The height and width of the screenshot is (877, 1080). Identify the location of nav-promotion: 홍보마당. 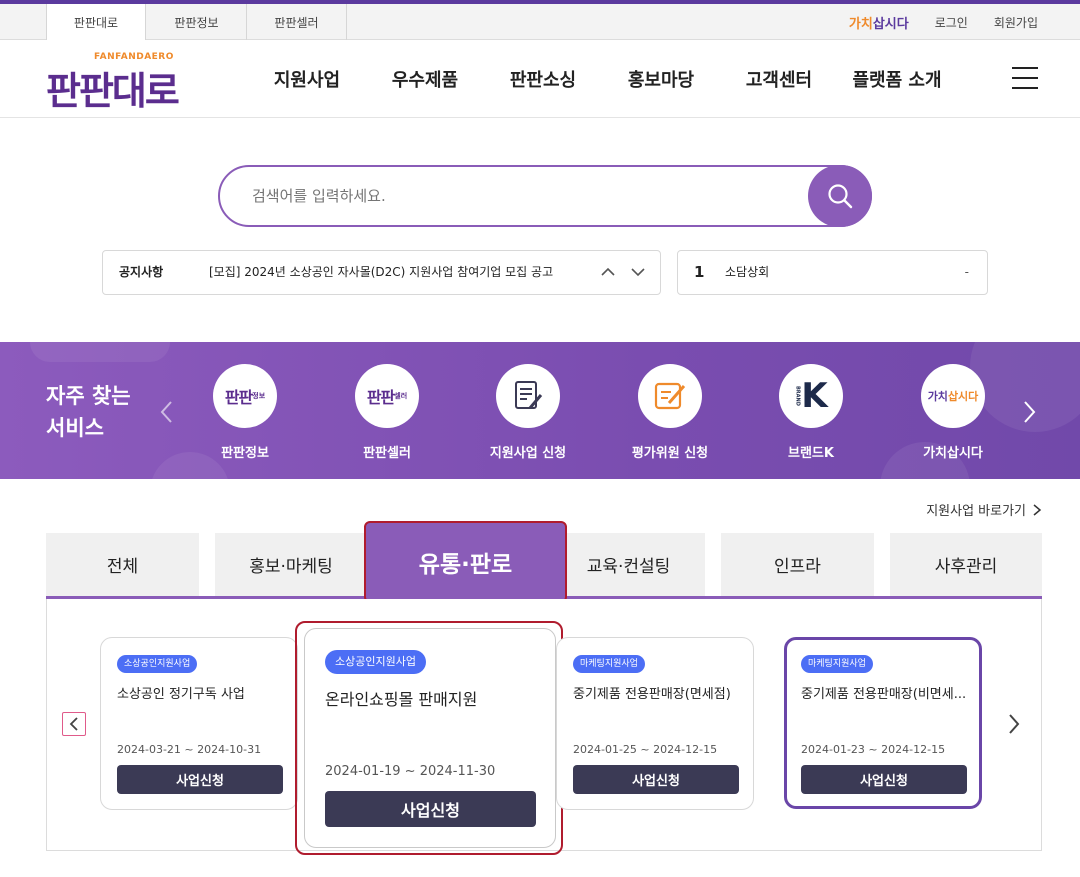
(661, 79).